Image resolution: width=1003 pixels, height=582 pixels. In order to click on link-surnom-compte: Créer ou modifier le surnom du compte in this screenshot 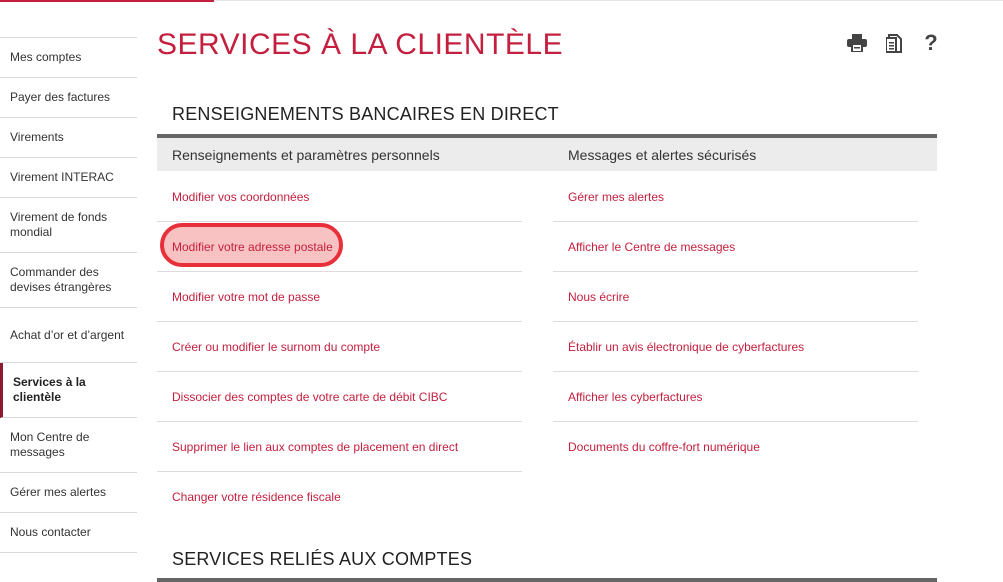, I will do `click(268, 347)`.